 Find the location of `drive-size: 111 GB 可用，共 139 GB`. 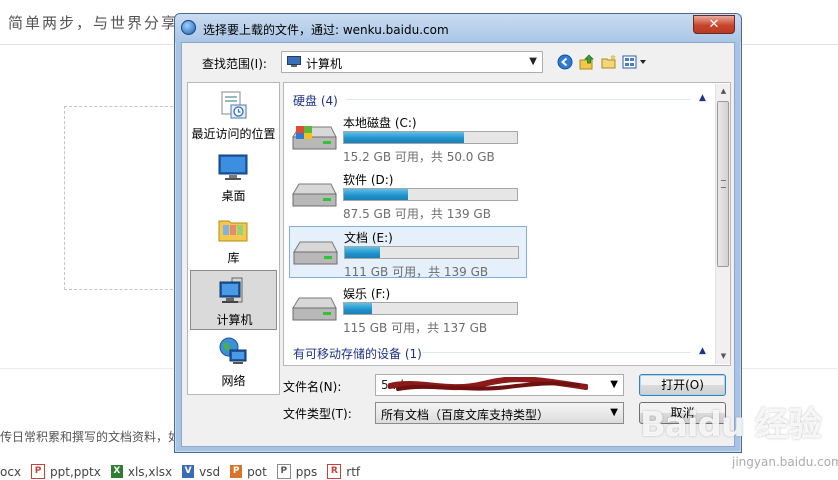

drive-size: 111 GB 可用，共 139 GB is located at coordinates (416, 272).